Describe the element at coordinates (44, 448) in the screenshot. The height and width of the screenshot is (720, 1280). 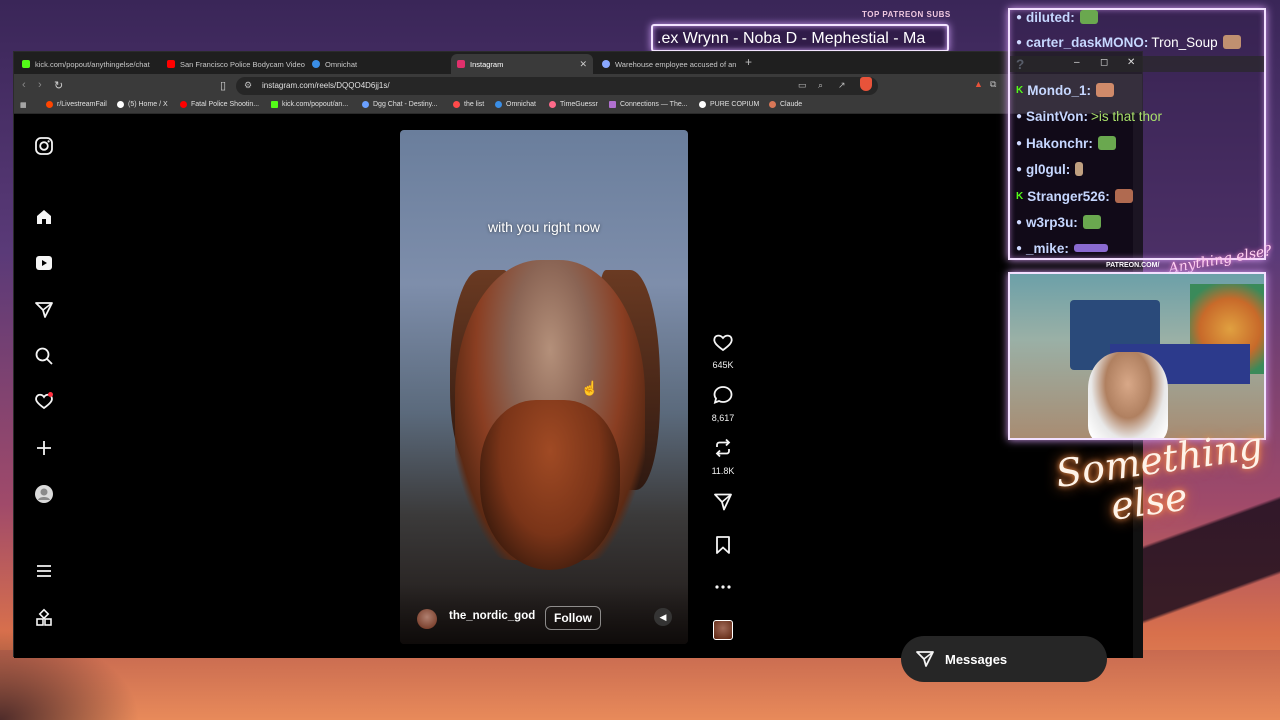
I see `create-icon` at that location.